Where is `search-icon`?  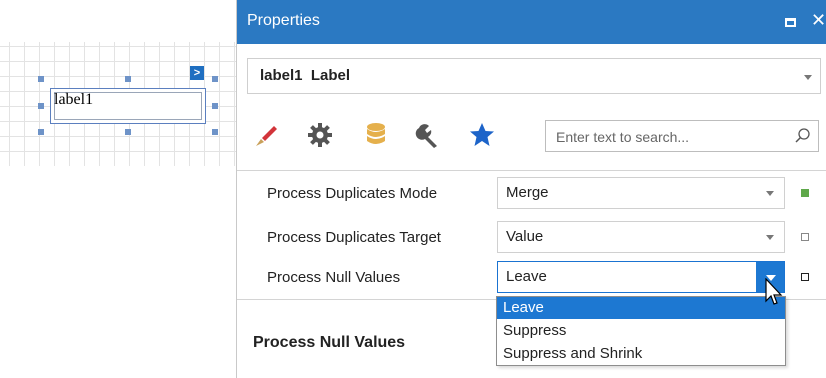 search-icon is located at coordinates (803, 136).